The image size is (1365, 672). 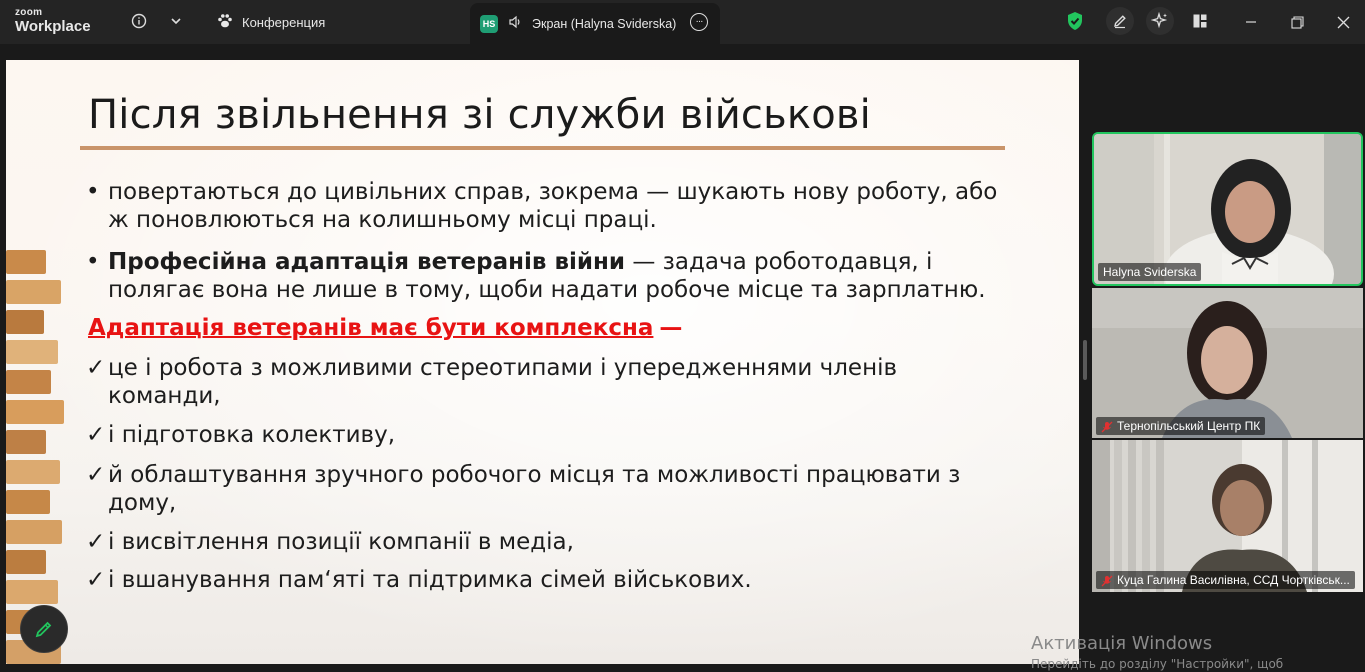 I want to click on brand-zoom: zoom, so click(x=29, y=12).